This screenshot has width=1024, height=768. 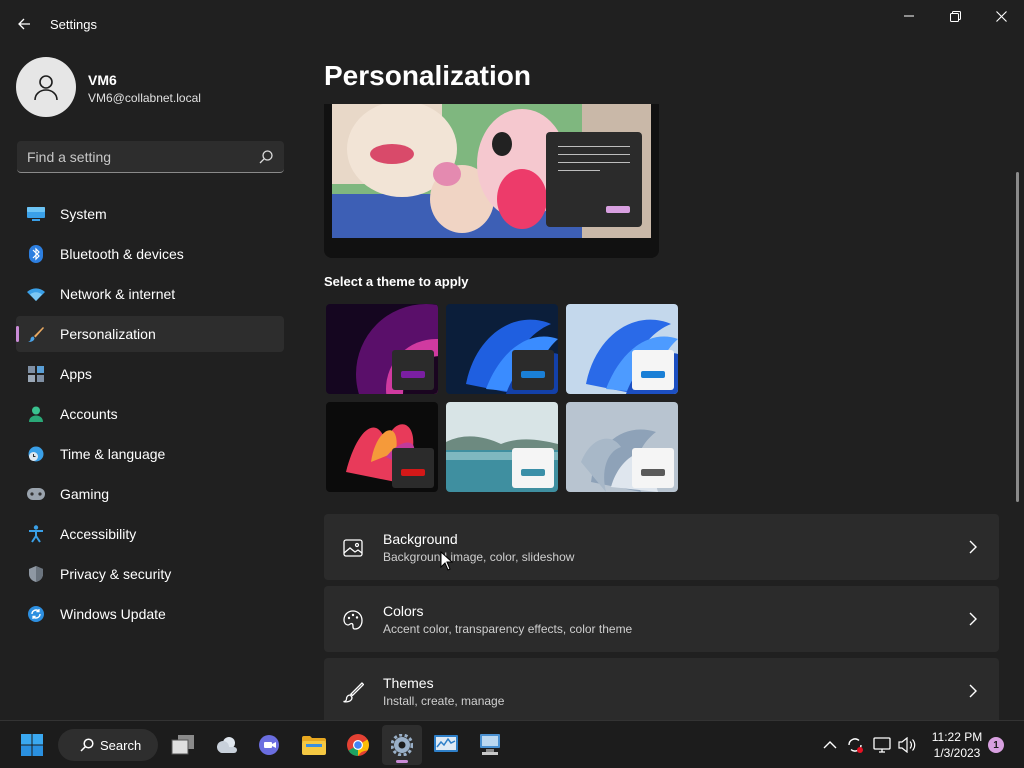 I want to click on card-subtitle: Background image, color, slideshow, so click(x=479, y=557).